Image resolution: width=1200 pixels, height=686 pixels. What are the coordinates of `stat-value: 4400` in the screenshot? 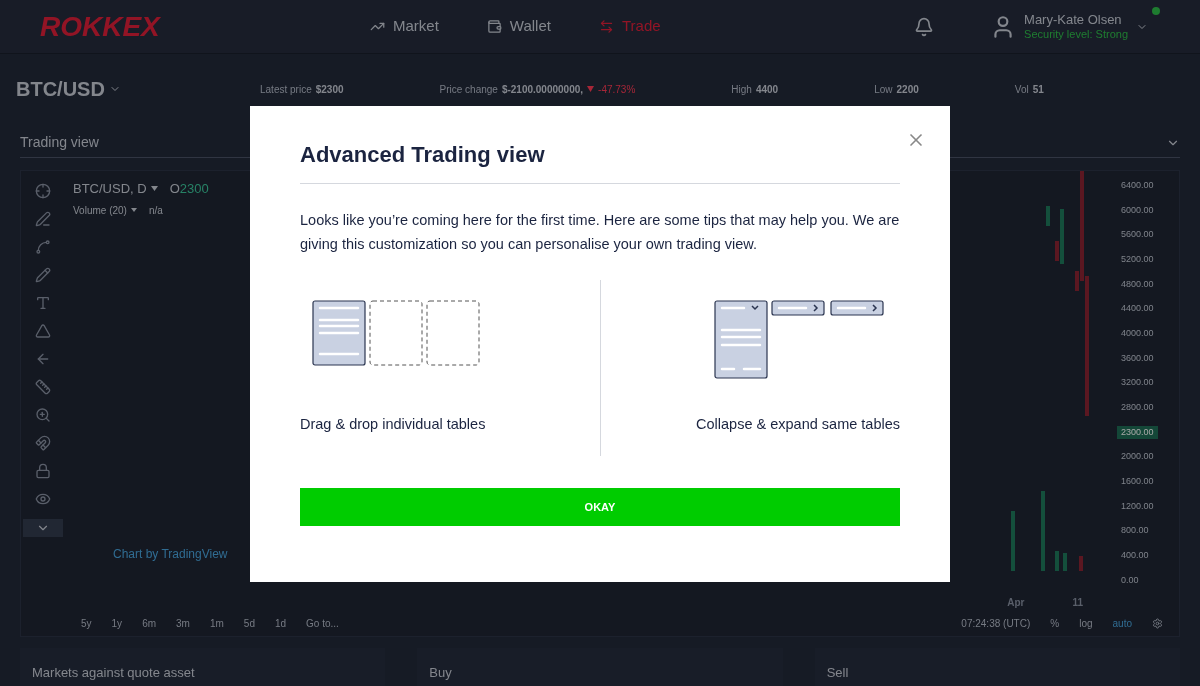 It's located at (767, 89).